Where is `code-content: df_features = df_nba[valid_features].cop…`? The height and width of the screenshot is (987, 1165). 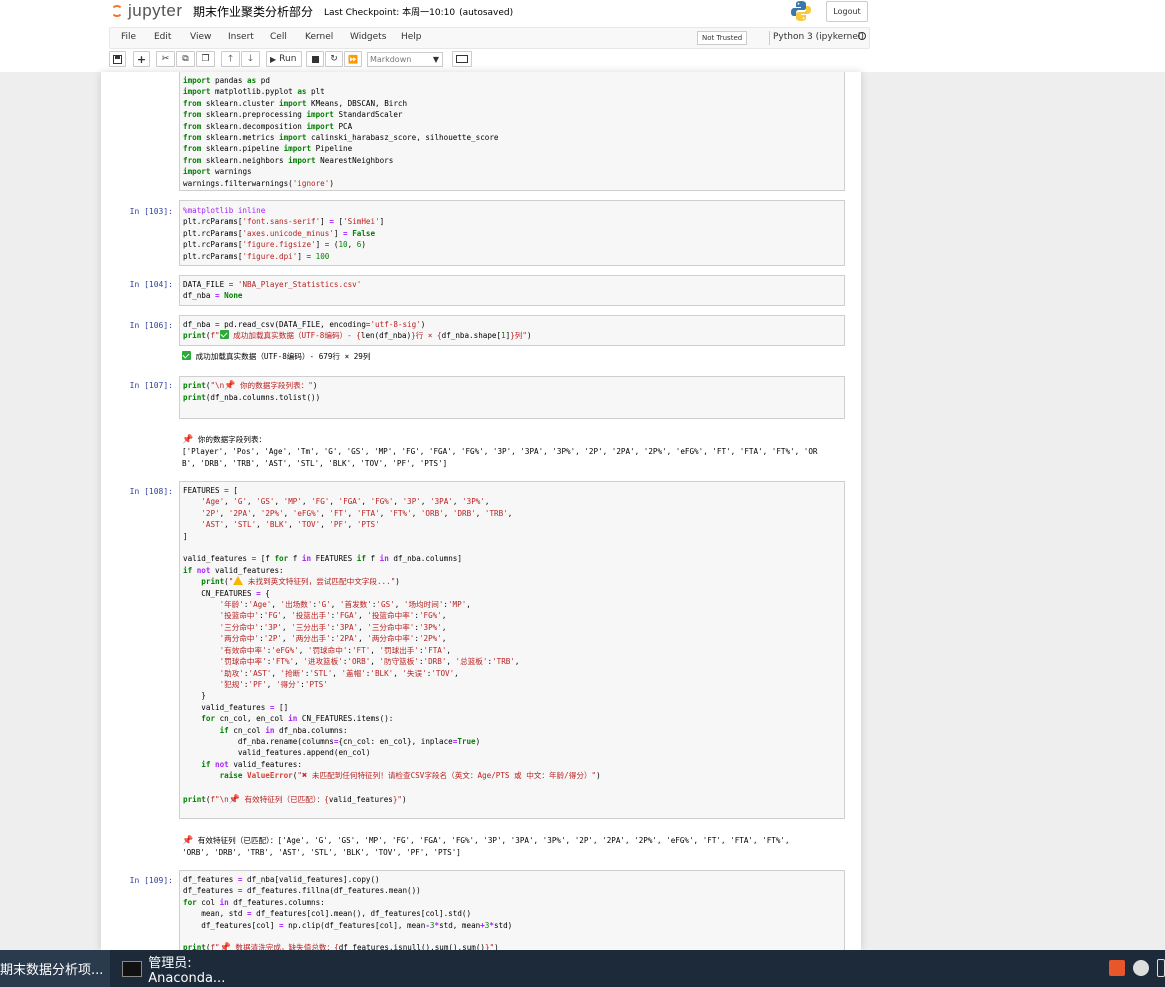 code-content: df_features = df_nba[valid_features].cop… is located at coordinates (348, 912).